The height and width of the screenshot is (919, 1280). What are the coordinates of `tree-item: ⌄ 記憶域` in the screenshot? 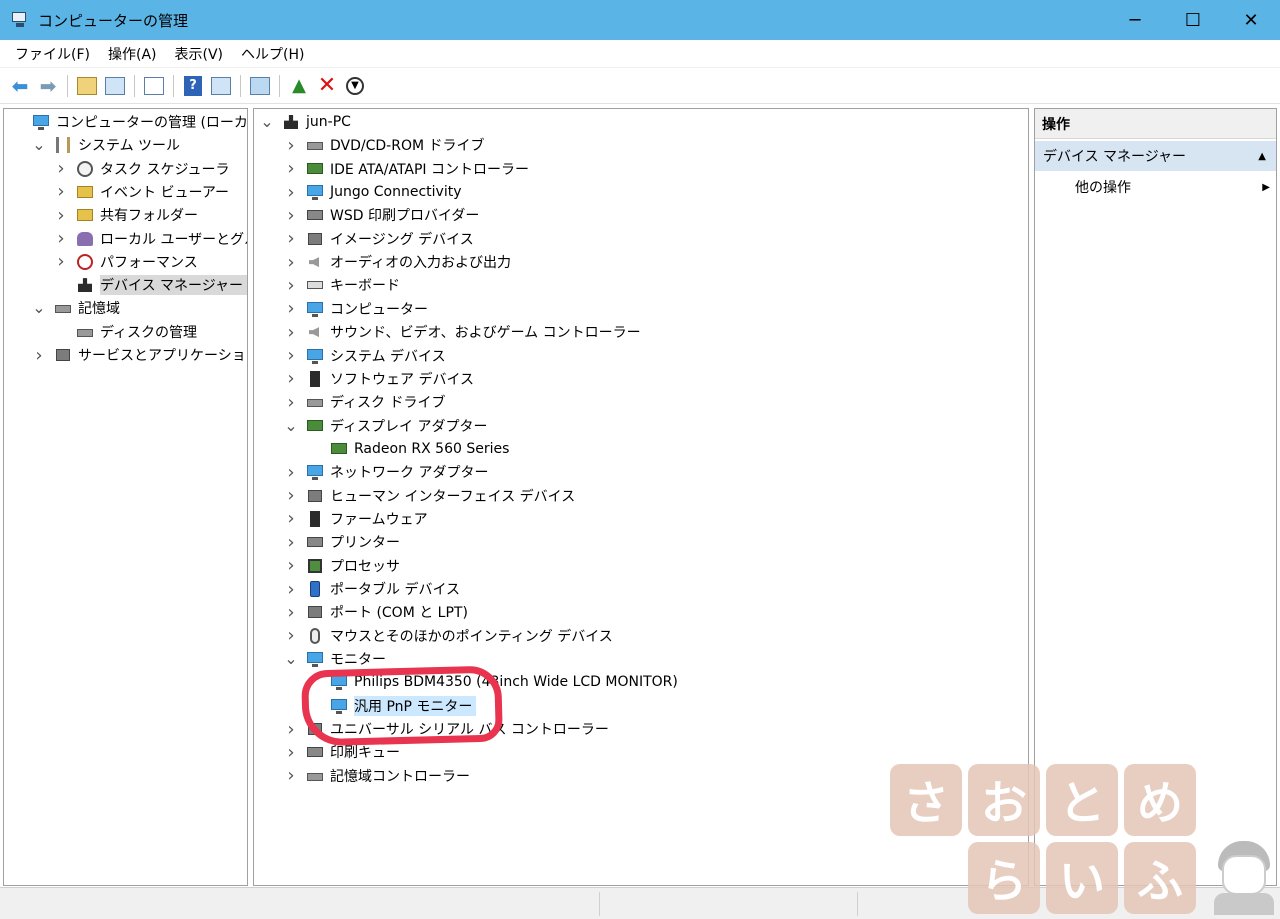 It's located at (76, 308).